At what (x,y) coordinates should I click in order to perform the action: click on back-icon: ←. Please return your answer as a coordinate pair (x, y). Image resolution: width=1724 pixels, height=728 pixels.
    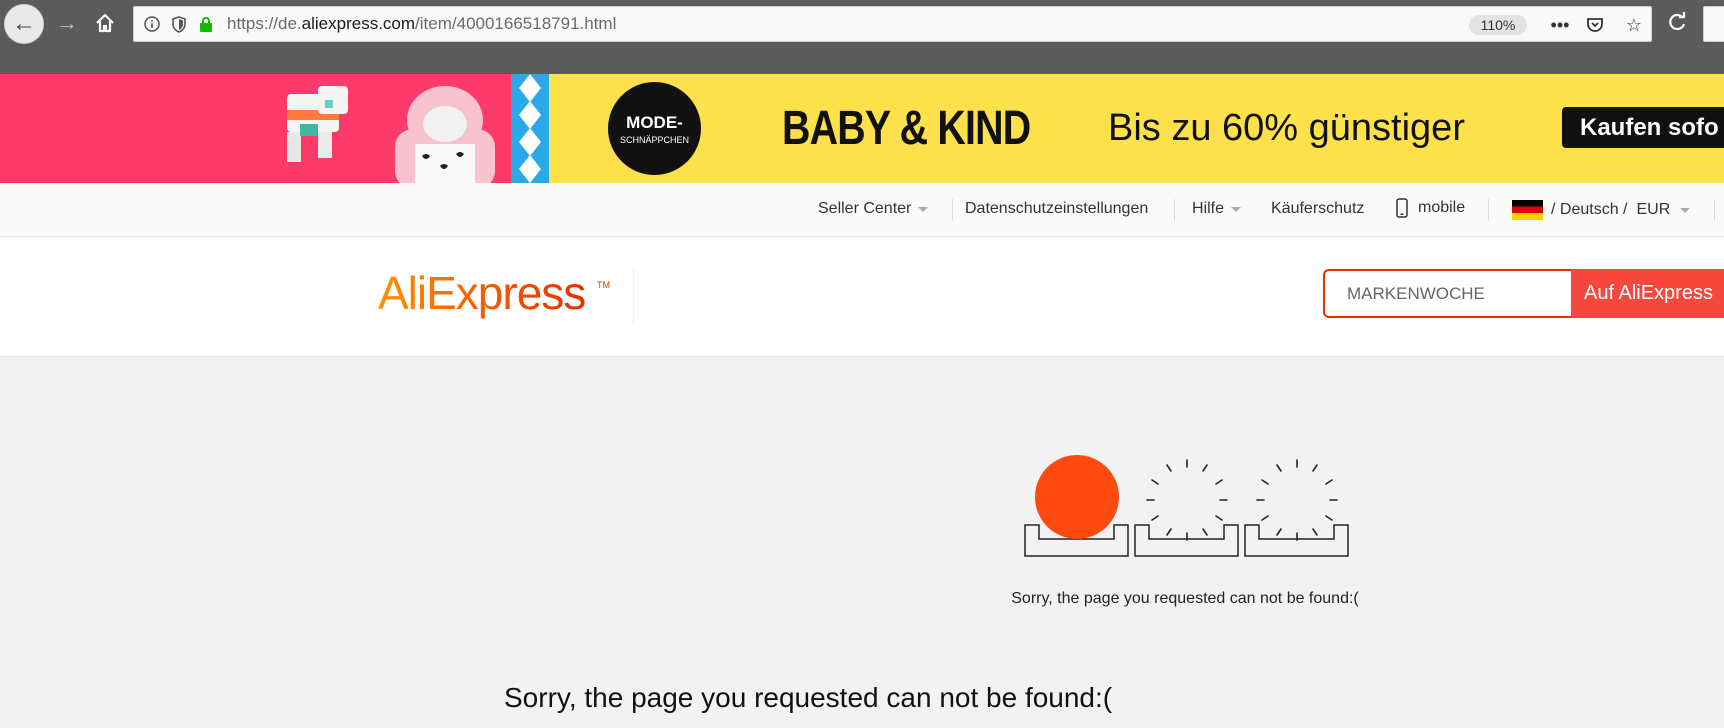
    Looking at the image, I should click on (24, 24).